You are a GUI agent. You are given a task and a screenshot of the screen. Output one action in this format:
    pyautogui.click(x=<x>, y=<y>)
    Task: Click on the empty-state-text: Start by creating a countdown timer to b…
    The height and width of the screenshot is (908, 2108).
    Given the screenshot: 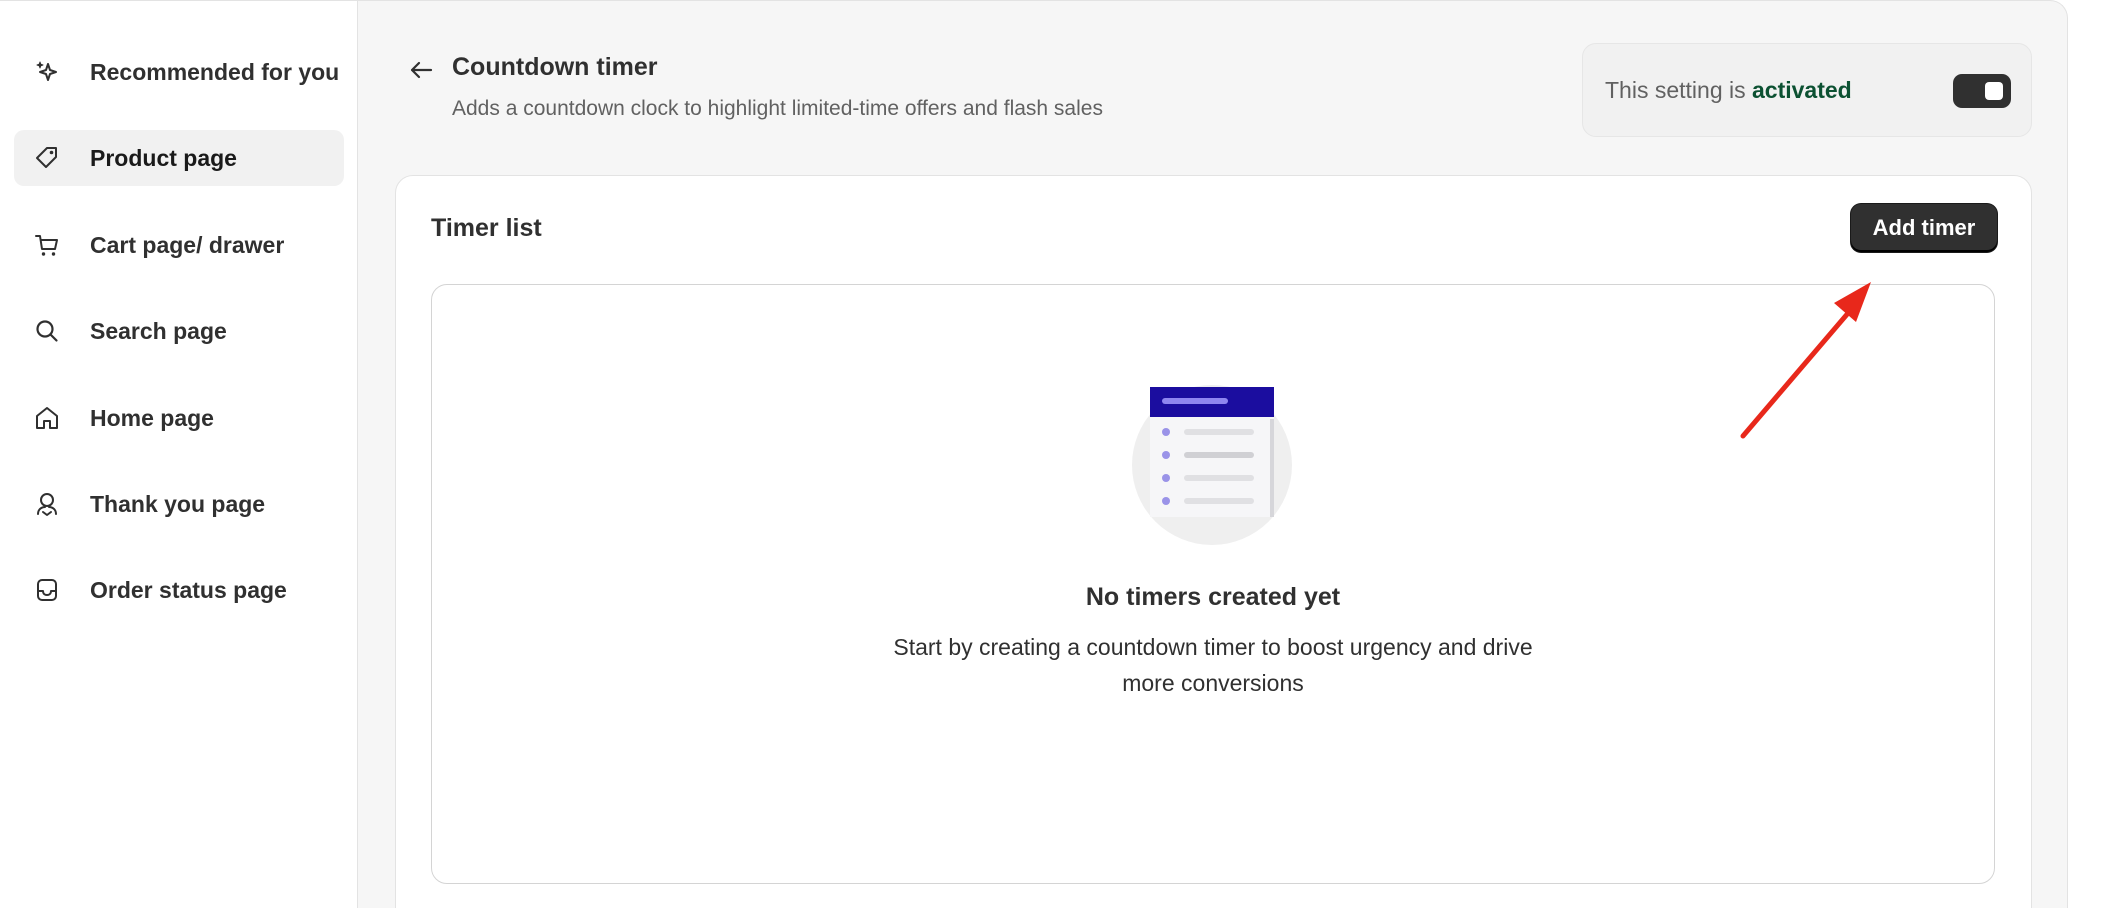 What is the action you would take?
    pyautogui.click(x=1213, y=665)
    